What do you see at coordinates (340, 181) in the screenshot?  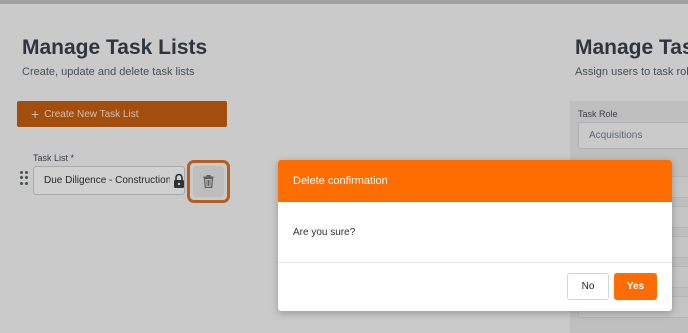 I see `dialog-title: Delete confirmation` at bounding box center [340, 181].